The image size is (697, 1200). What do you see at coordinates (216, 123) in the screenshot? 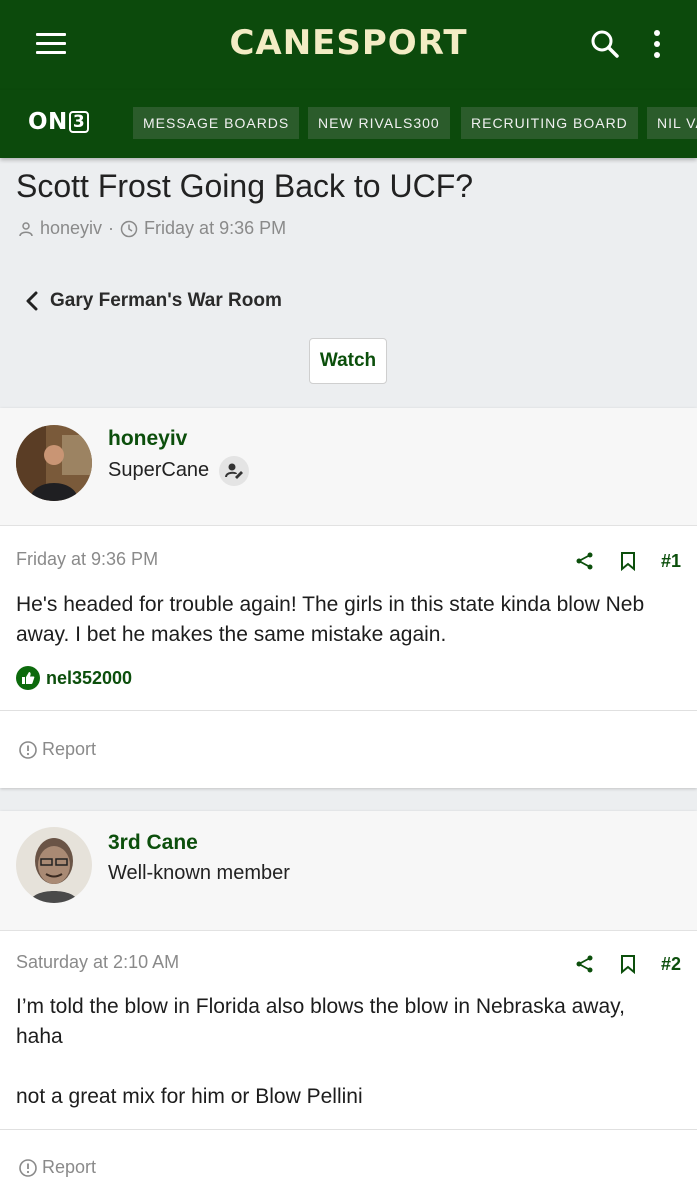
I see `nav-item-message-boards: MESSAGE BOARDS` at bounding box center [216, 123].